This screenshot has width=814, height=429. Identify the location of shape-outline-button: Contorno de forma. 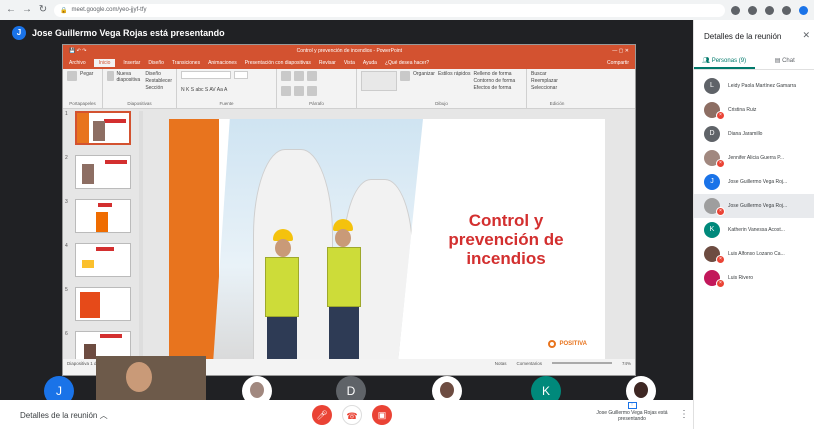
(494, 81).